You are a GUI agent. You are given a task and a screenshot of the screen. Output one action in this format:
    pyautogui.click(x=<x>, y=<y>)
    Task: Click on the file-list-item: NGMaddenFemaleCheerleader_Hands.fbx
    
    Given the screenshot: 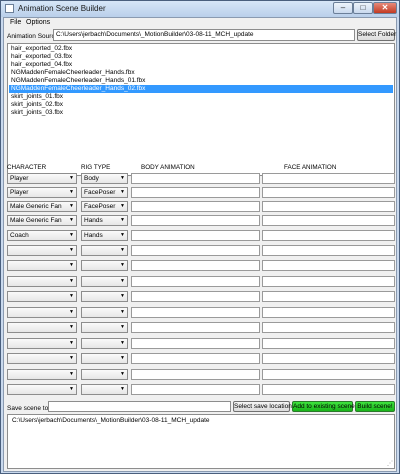 What is the action you would take?
    pyautogui.click(x=201, y=73)
    